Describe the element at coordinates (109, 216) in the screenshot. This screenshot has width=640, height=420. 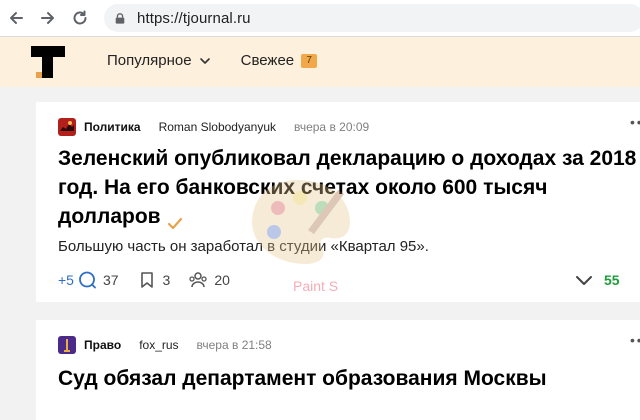
I see `entry-title-line-text: долларов` at that location.